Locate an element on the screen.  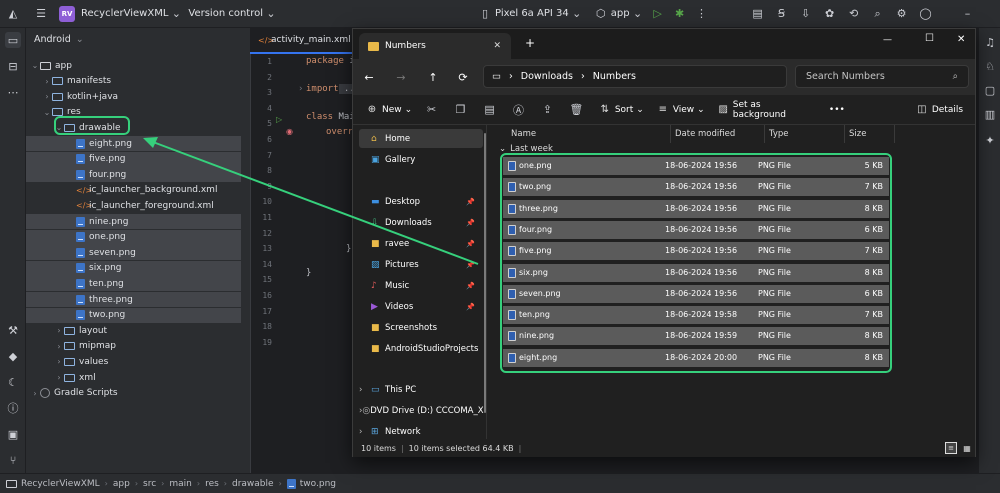
problems-icon: ⓘ is located at coordinates (13, 408).